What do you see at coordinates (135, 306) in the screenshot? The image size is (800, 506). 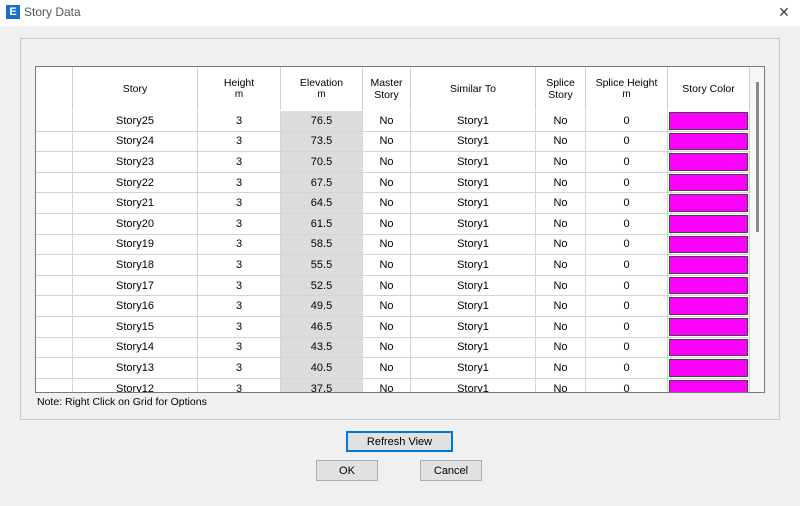 I see `story-cell: Story16` at bounding box center [135, 306].